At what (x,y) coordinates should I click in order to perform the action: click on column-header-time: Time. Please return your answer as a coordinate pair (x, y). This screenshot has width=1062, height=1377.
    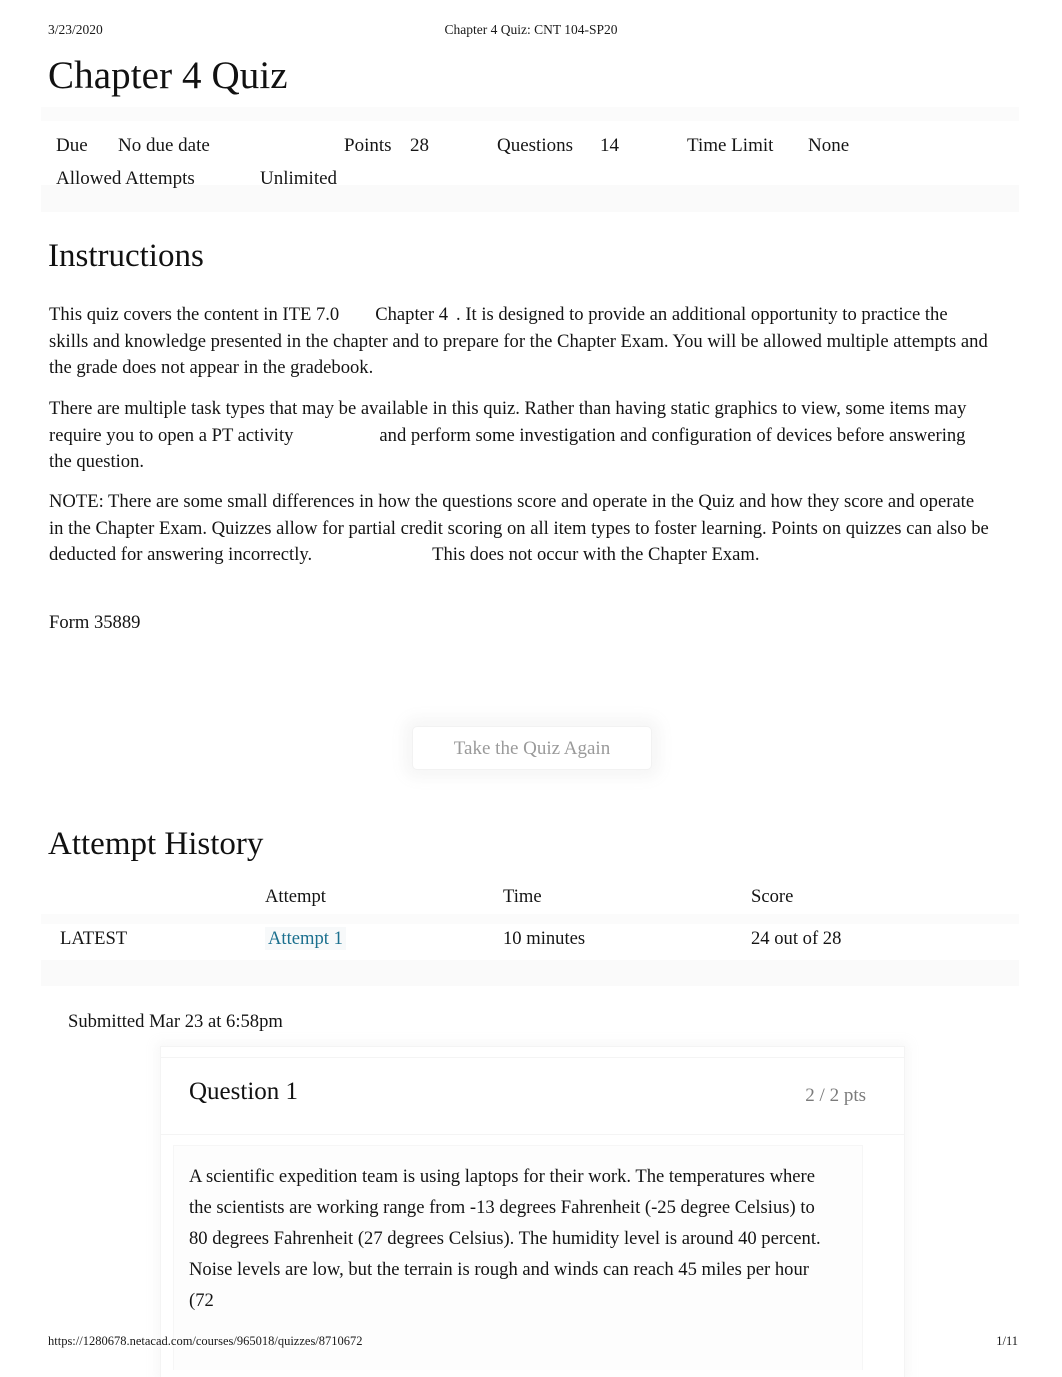
    Looking at the image, I should click on (522, 896).